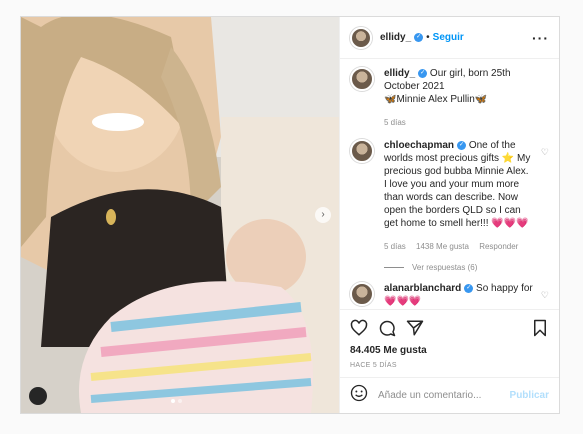 This screenshot has width=583, height=434. What do you see at coordinates (399, 73) in the screenshot?
I see `caption-username: ellidy_` at bounding box center [399, 73].